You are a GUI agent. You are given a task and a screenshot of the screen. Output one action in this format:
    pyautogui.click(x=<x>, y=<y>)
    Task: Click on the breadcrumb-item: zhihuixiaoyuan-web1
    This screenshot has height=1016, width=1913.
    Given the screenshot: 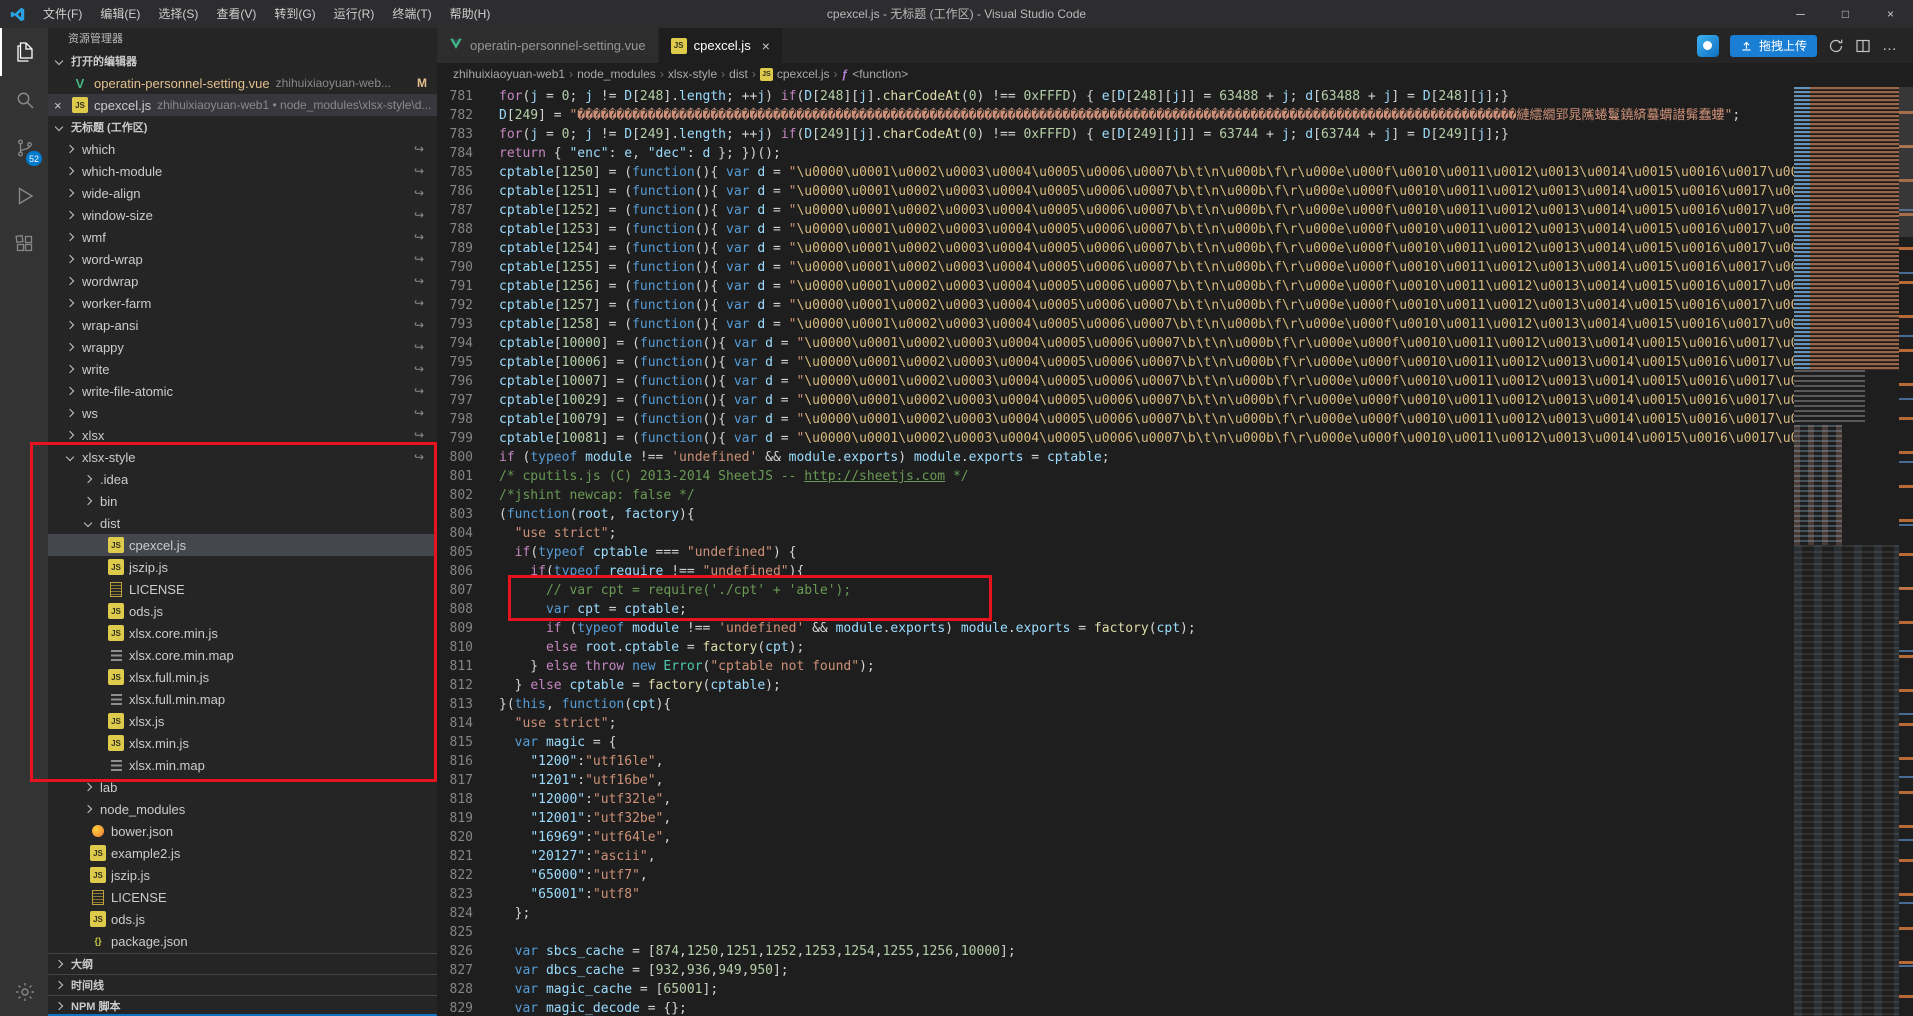 What is the action you would take?
    pyautogui.click(x=509, y=74)
    